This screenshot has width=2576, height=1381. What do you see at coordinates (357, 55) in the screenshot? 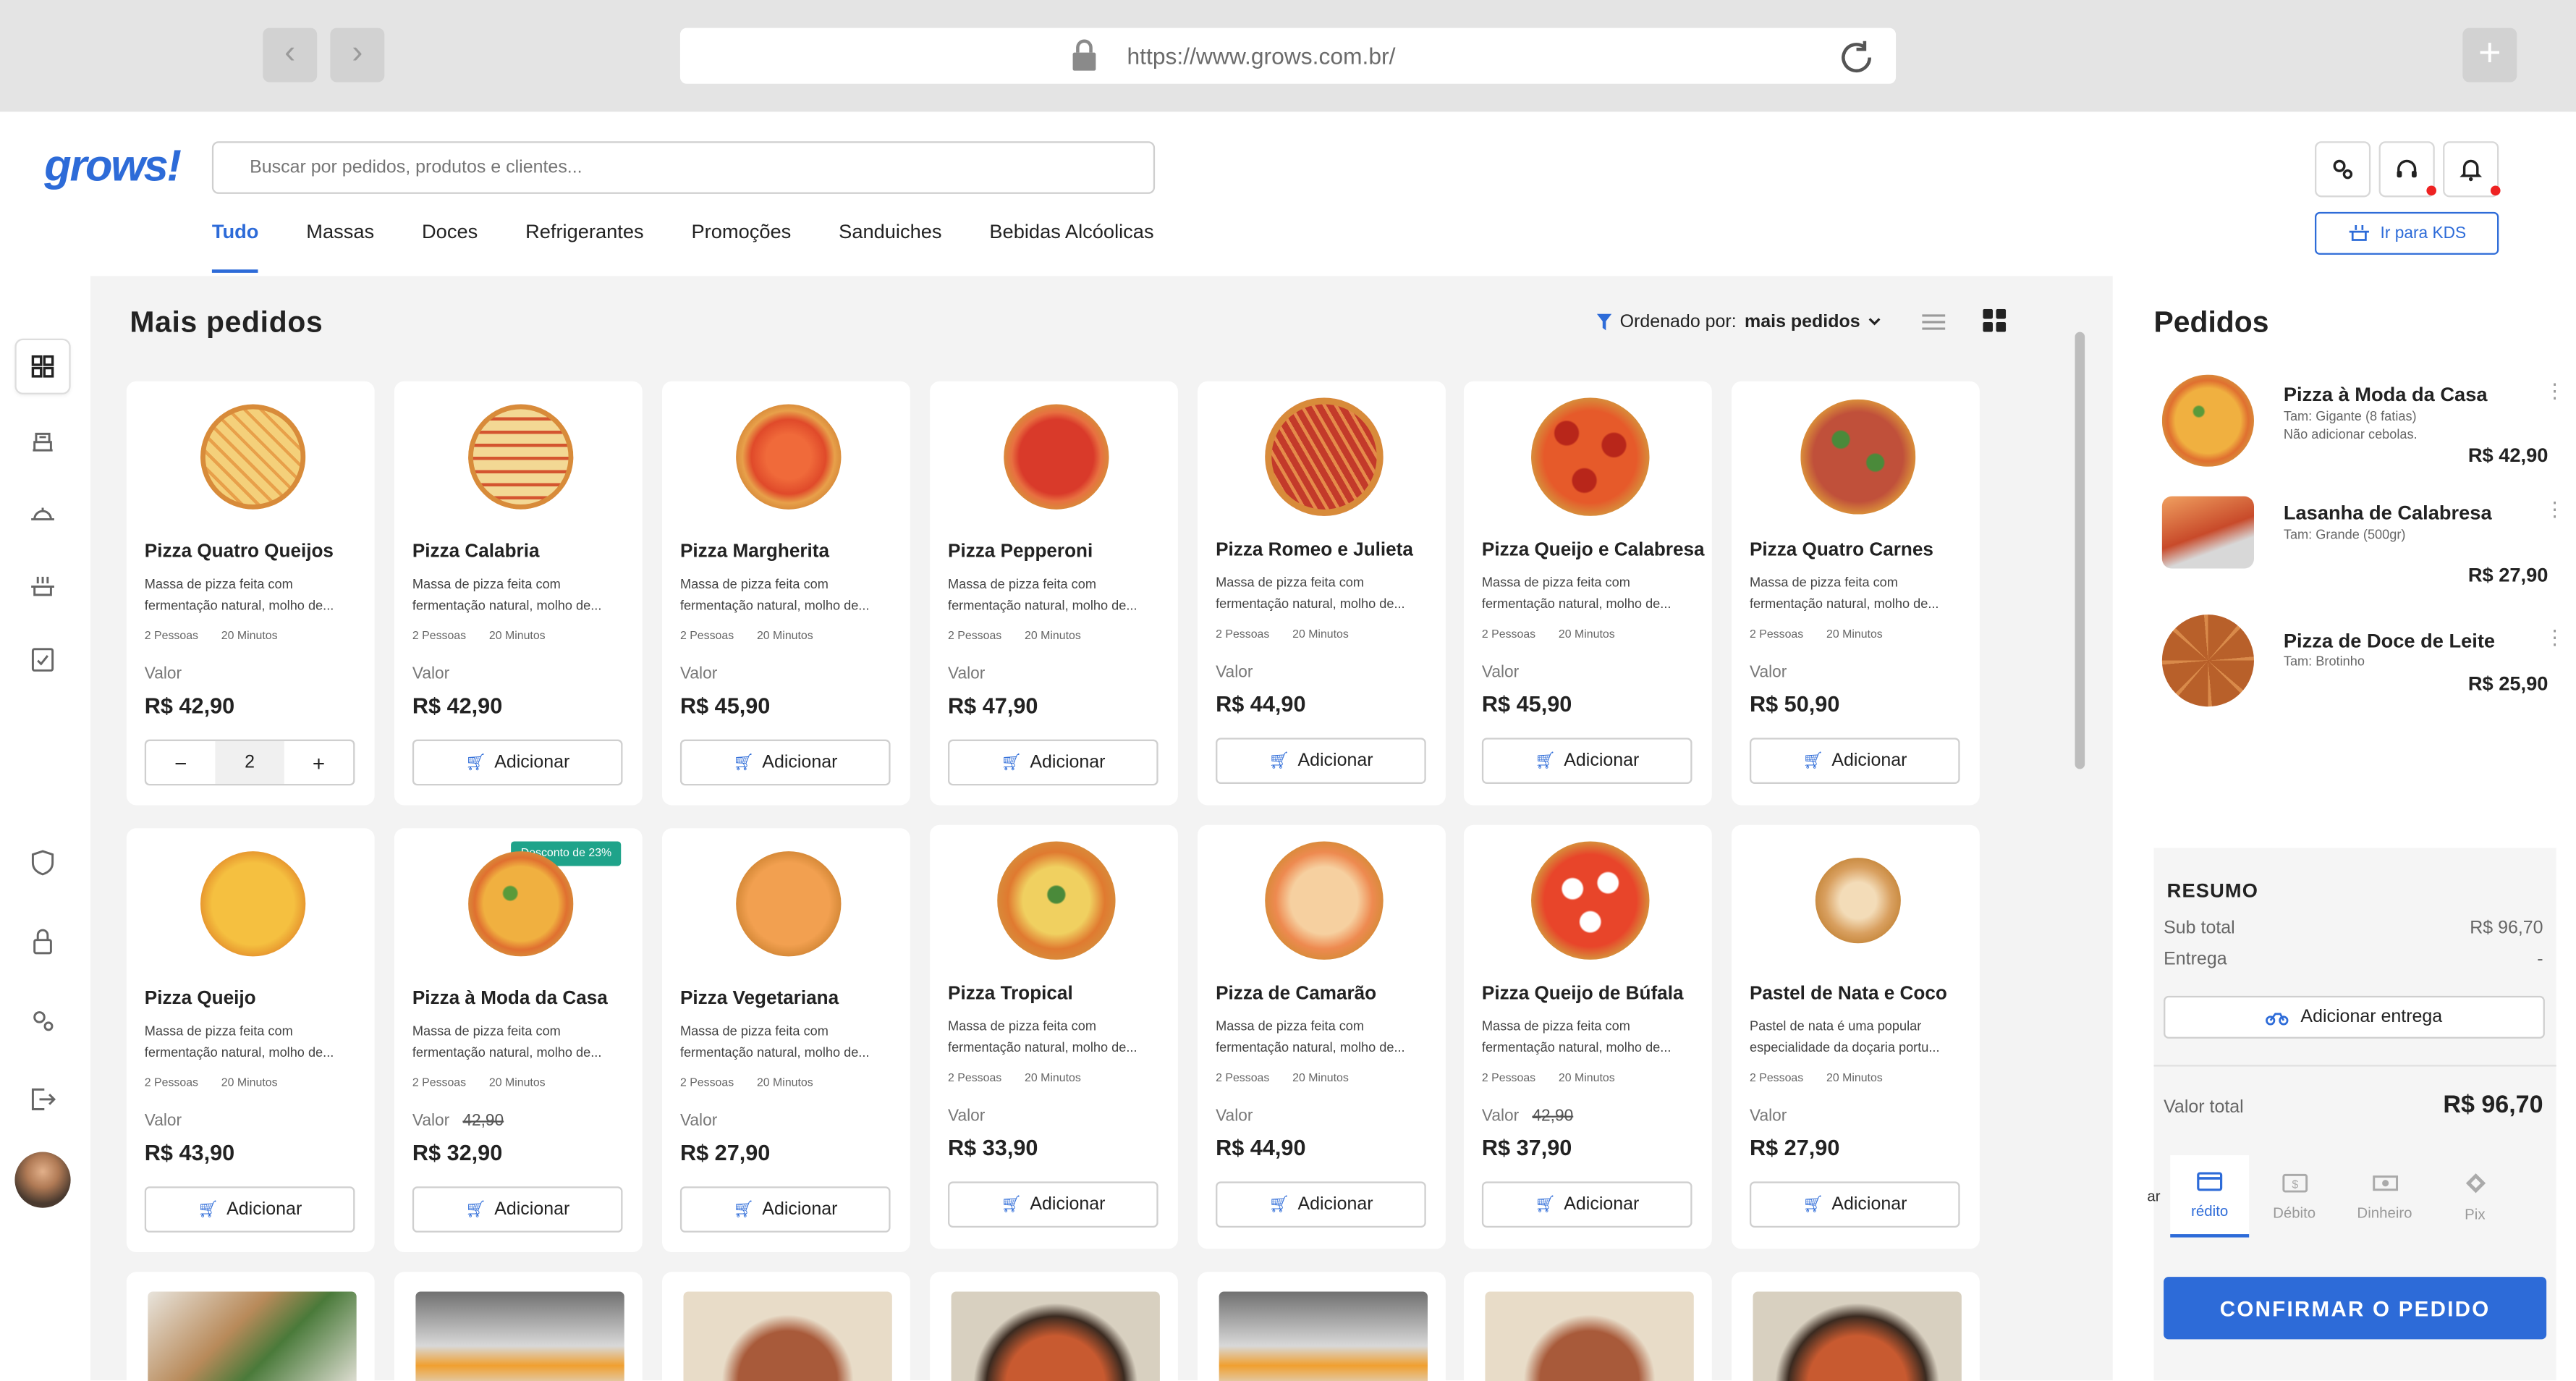
I see `forward-button: ›` at bounding box center [357, 55].